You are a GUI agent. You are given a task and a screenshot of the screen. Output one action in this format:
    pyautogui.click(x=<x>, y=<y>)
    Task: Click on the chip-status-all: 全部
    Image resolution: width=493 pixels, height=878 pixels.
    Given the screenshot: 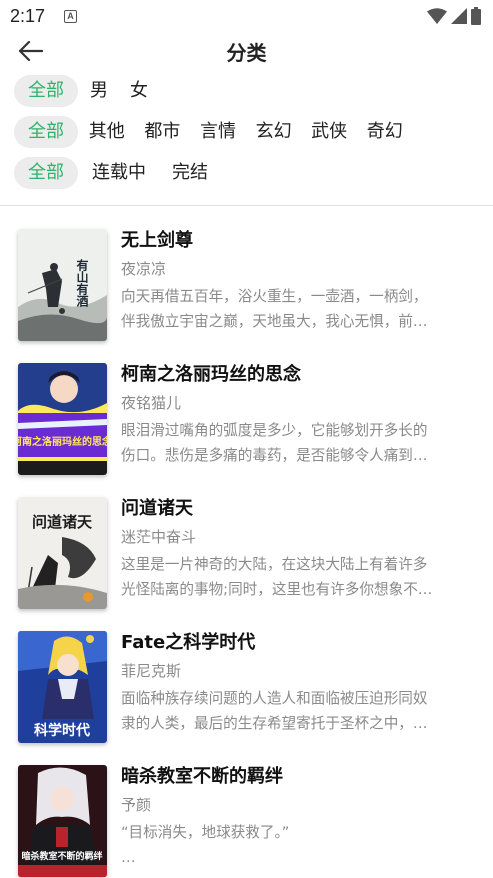 What is the action you would take?
    pyautogui.click(x=46, y=173)
    